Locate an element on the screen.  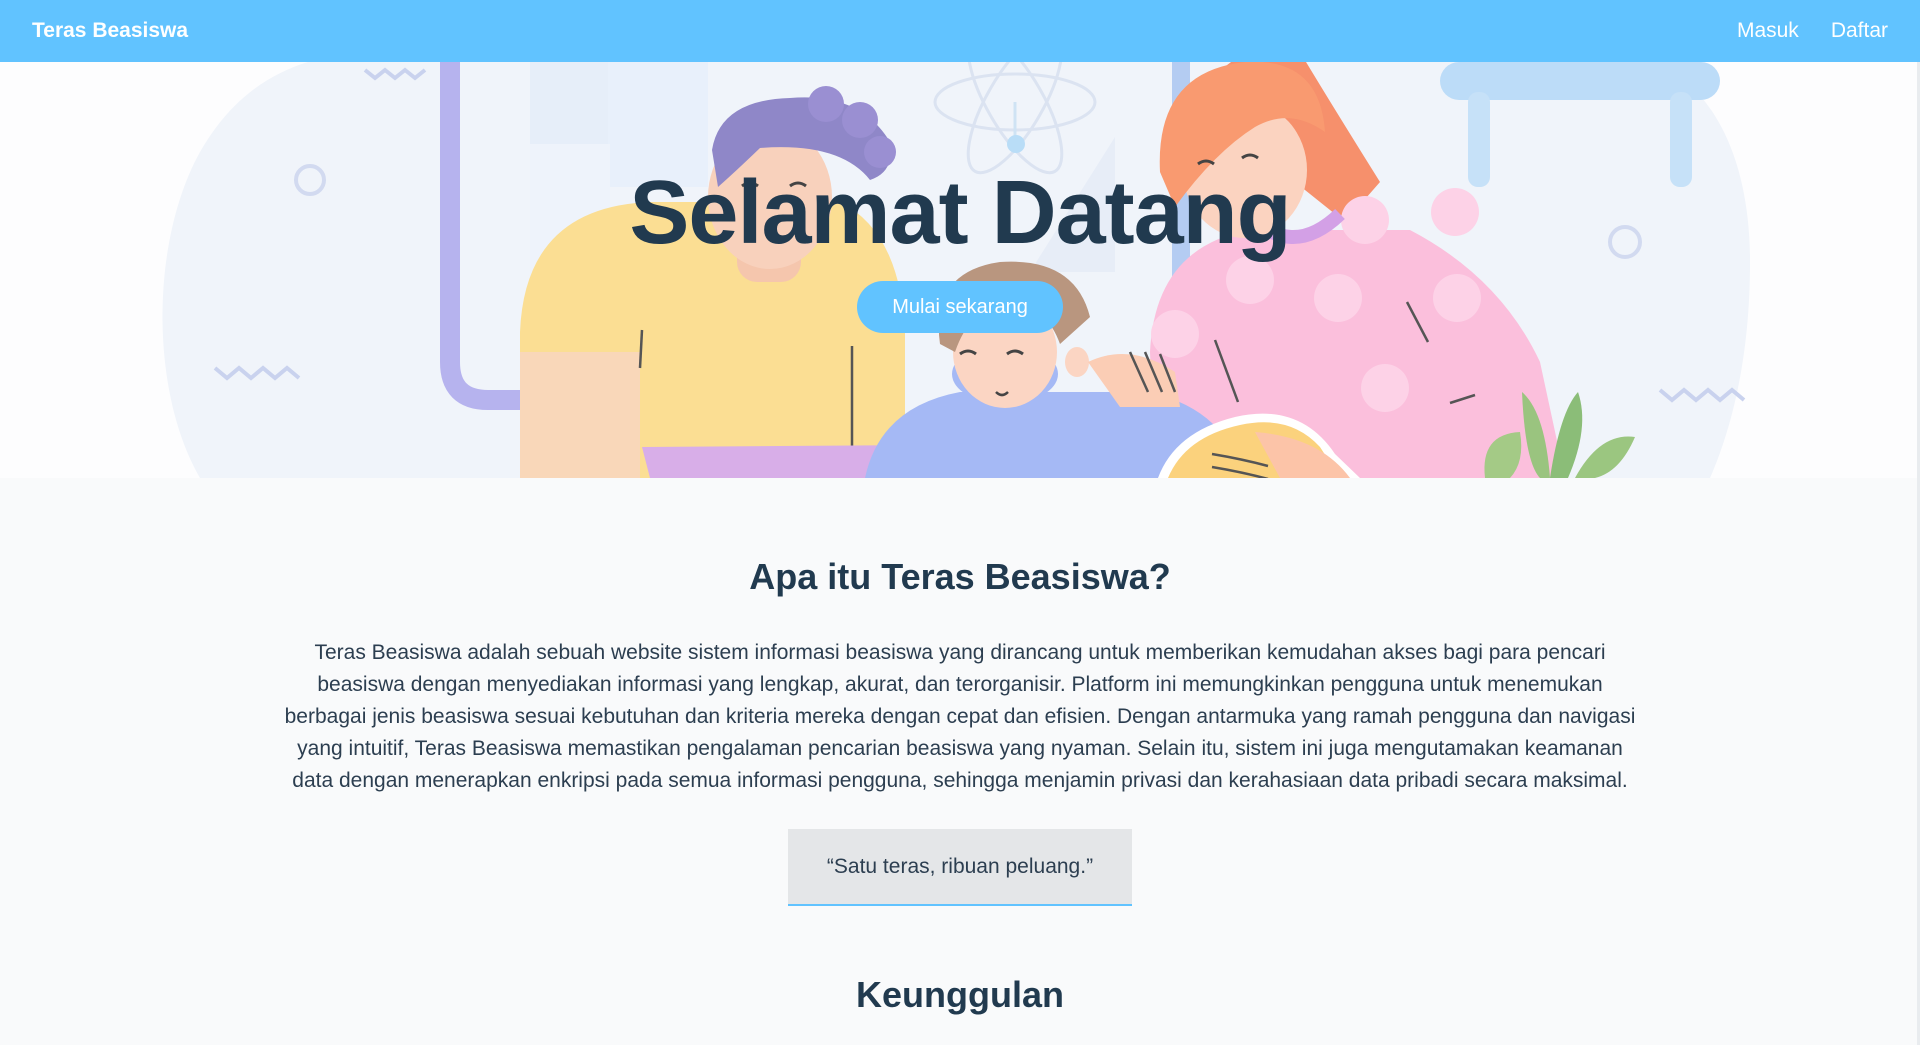
login-link: Masuk is located at coordinates (1768, 31).